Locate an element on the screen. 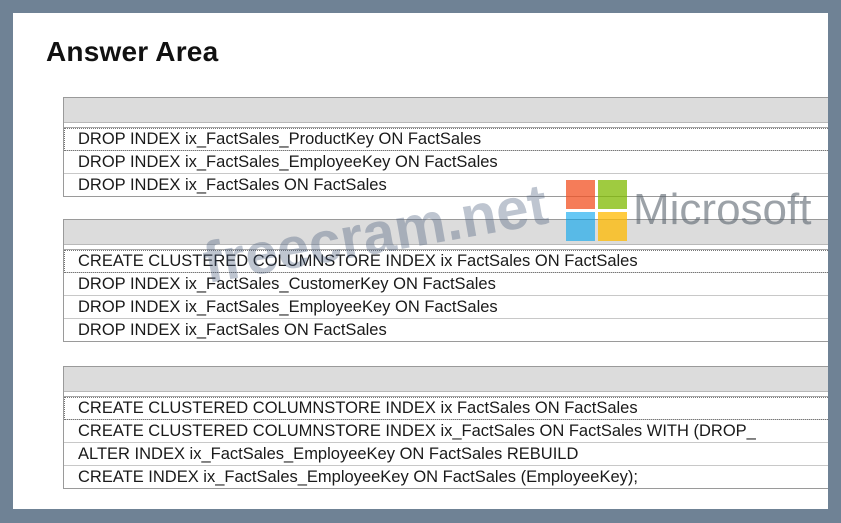  page-title: Answer Area is located at coordinates (132, 51).